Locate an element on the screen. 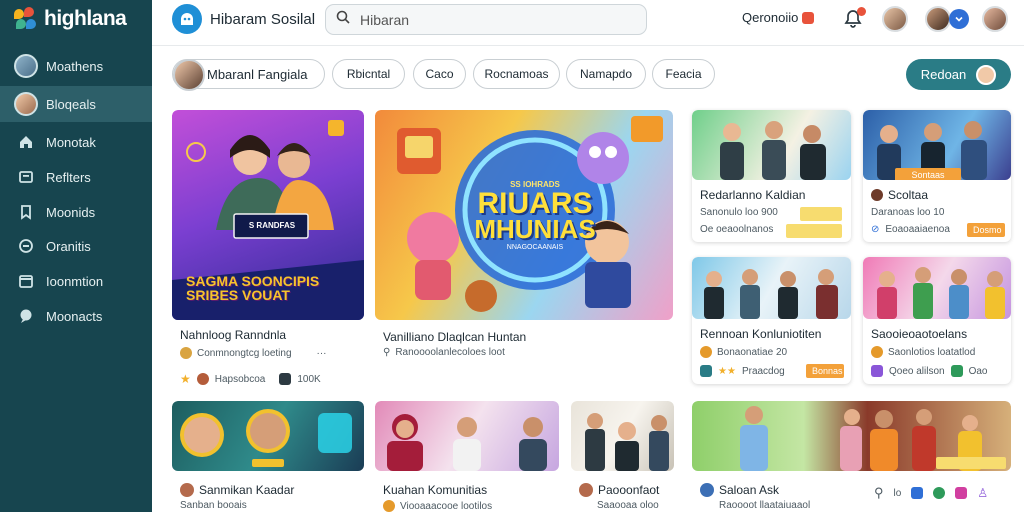 The image size is (1024, 512). card-title: Paooonfaot is located at coordinates (619, 490).